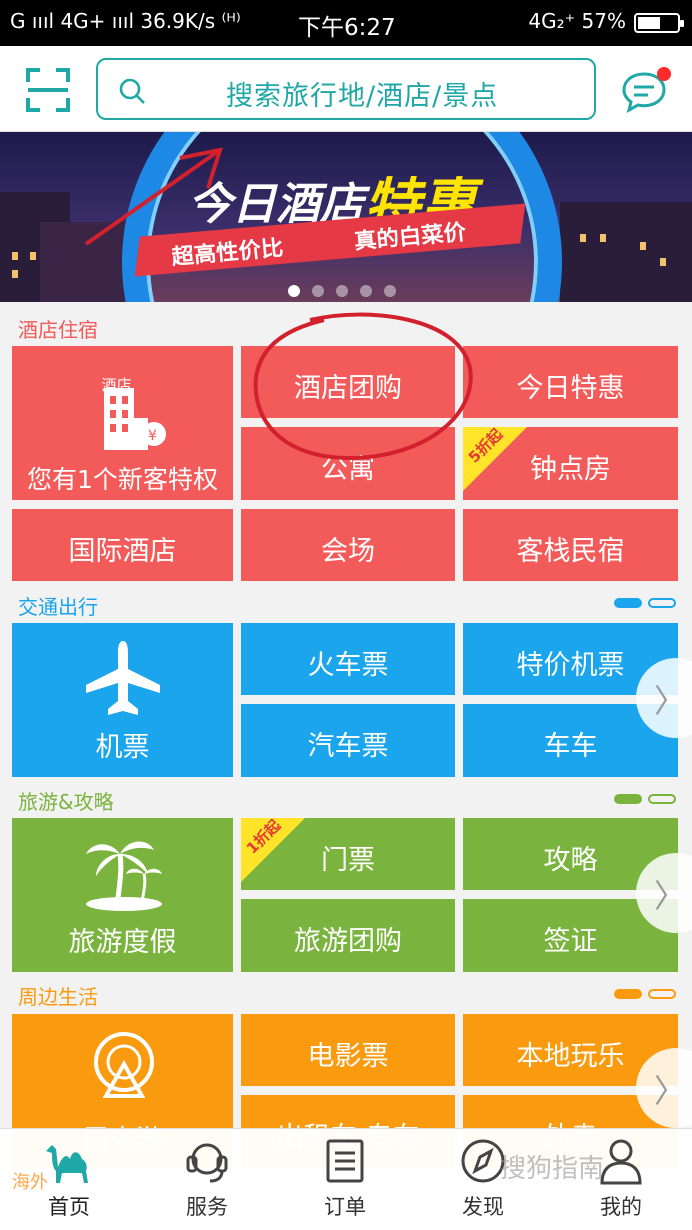 Image resolution: width=692 pixels, height=1230 pixels. What do you see at coordinates (48, 90) in the screenshot?
I see `scan-icon` at bounding box center [48, 90].